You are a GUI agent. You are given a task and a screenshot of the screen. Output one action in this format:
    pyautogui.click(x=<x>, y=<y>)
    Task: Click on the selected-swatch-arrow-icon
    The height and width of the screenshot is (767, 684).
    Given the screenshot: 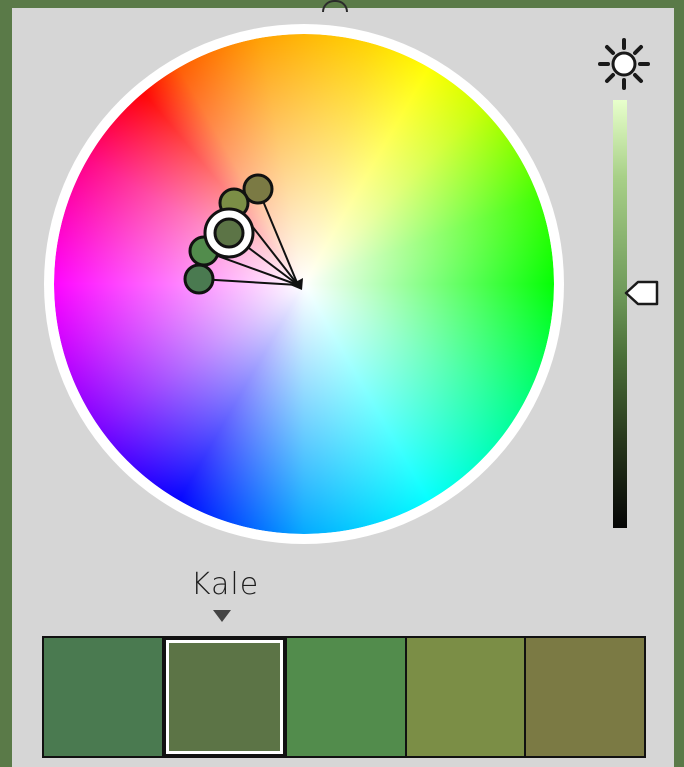 What is the action you would take?
    pyautogui.click(x=222, y=616)
    